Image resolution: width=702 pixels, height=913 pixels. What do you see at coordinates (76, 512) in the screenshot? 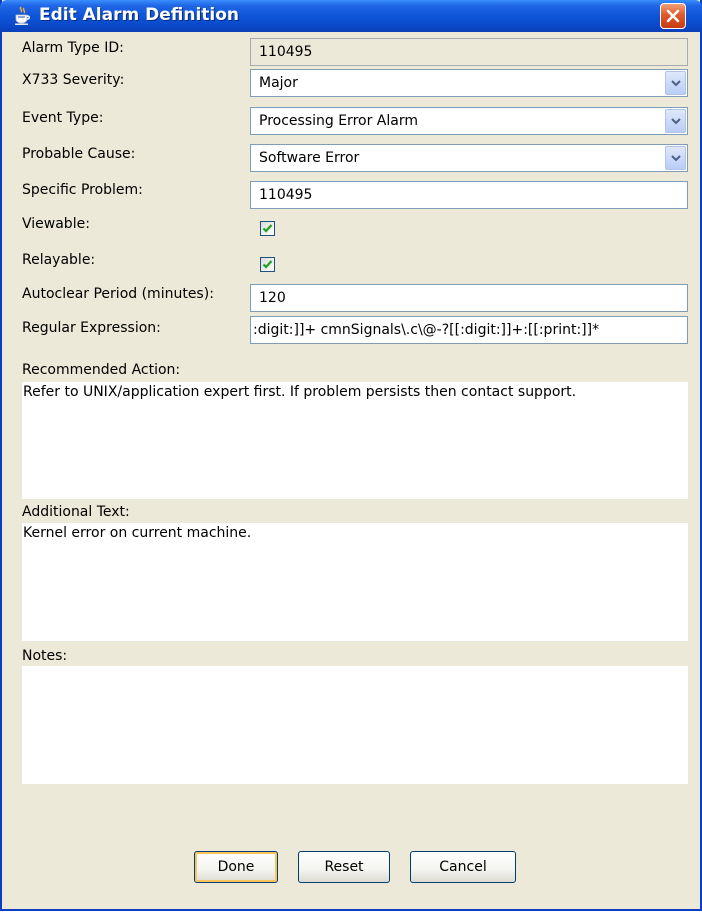
I see `additional-text-label: Additional Text:` at bounding box center [76, 512].